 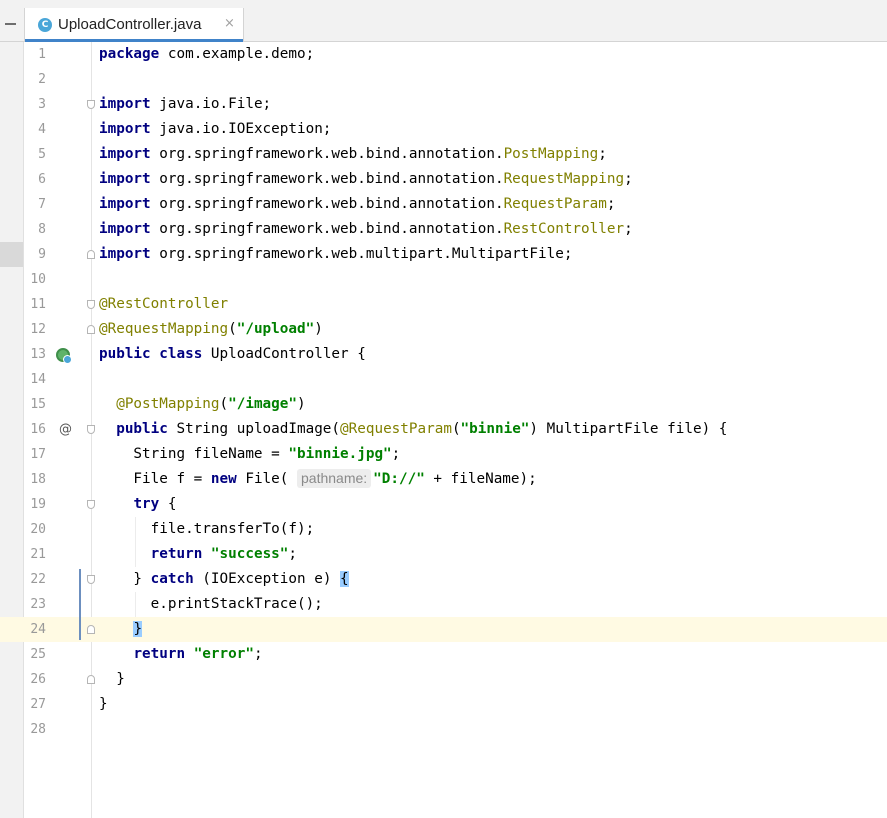 What do you see at coordinates (35, 104) in the screenshot?
I see `line-number: 3` at bounding box center [35, 104].